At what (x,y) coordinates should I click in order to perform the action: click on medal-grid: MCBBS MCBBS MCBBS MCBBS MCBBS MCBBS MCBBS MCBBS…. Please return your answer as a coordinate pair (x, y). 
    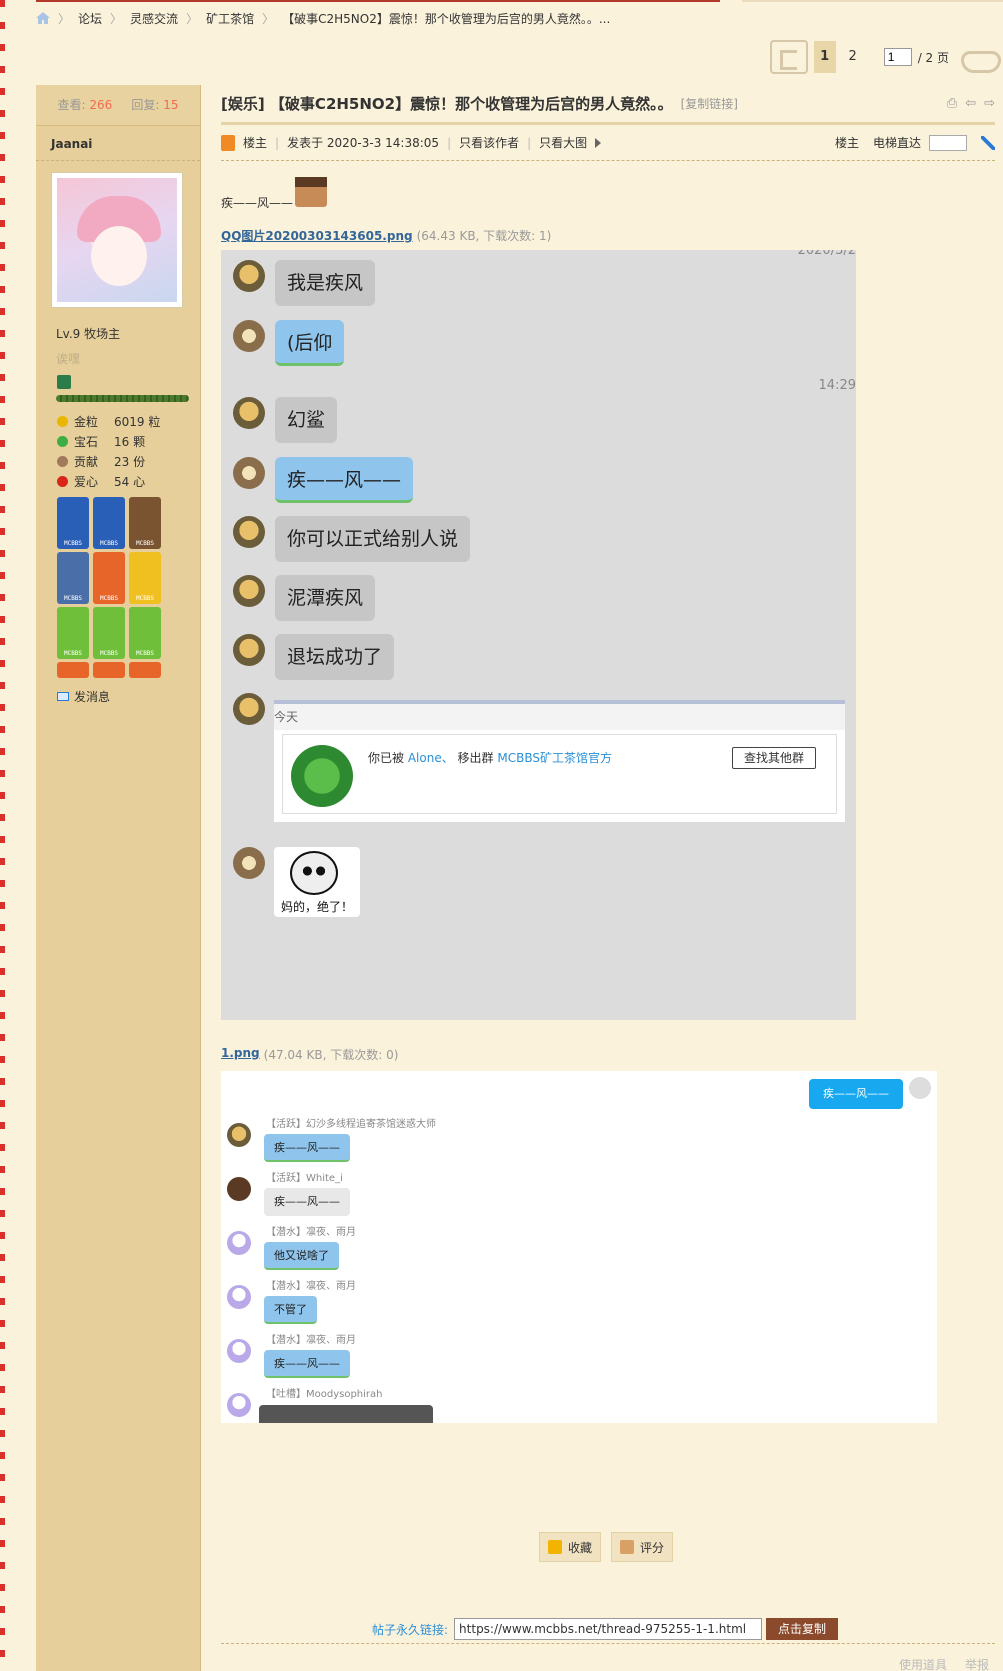
    Looking at the image, I should click on (128, 587).